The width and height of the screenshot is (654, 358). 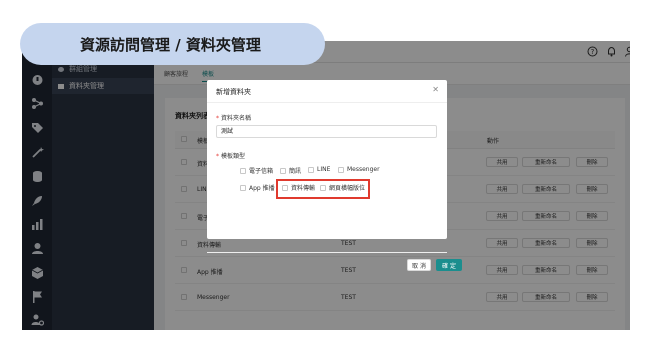 What do you see at coordinates (435, 89) in the screenshot?
I see `close-icon: ✕` at bounding box center [435, 89].